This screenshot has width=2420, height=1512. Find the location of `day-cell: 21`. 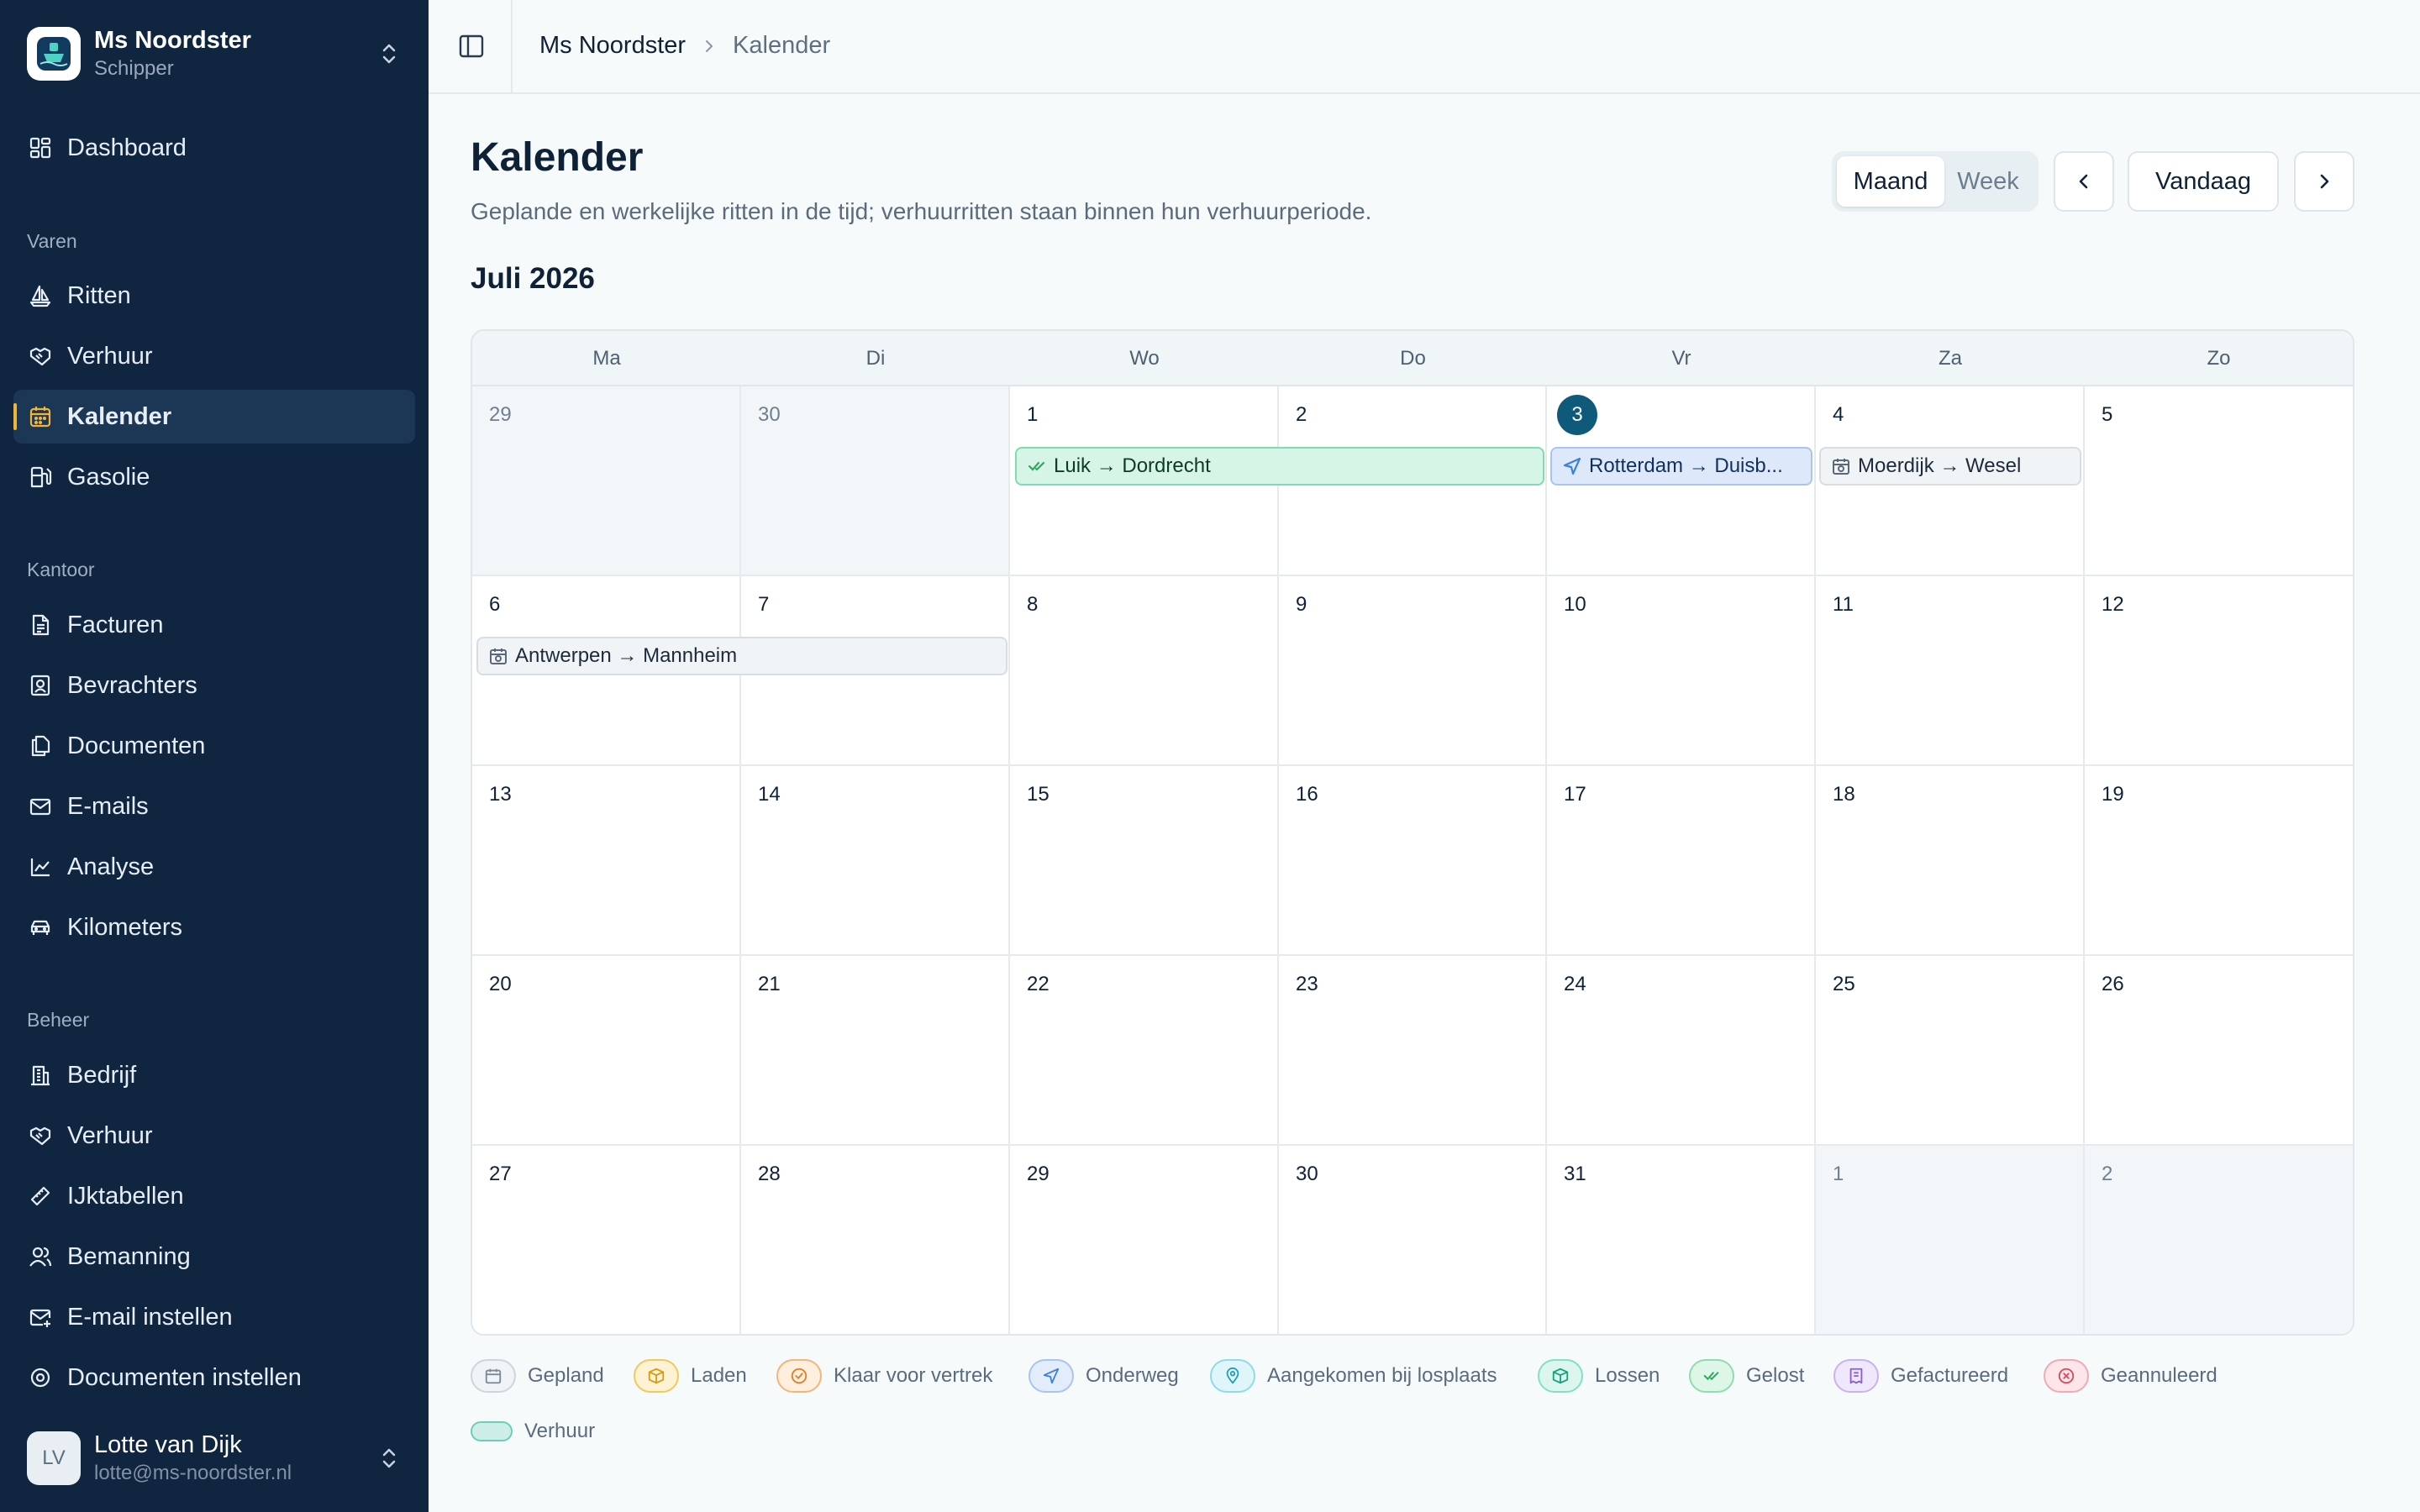

day-cell: 21 is located at coordinates (875, 1051).